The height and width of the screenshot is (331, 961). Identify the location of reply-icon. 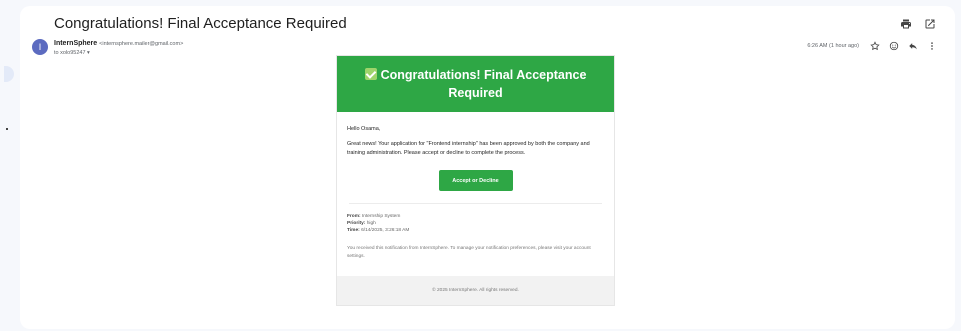
(912, 45).